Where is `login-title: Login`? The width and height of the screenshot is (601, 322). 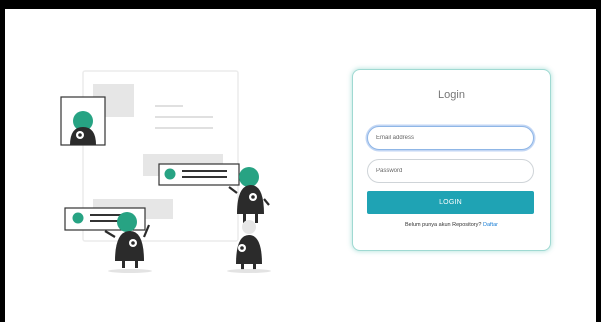
login-title: Login is located at coordinates (451, 95).